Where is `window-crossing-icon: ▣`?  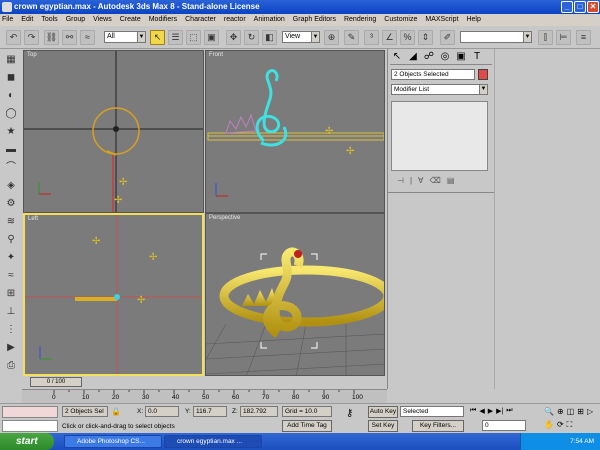
window-crossing-icon: ▣ is located at coordinates (211, 37).